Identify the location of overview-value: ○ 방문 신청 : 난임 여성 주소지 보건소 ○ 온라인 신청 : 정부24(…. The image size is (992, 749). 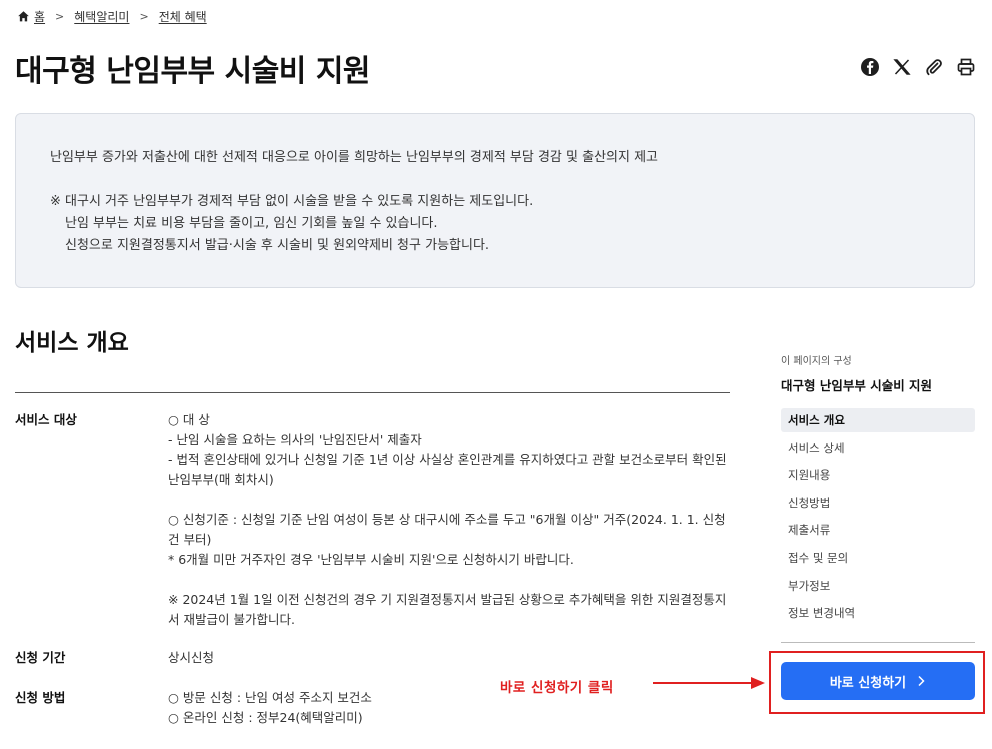
(449, 708).